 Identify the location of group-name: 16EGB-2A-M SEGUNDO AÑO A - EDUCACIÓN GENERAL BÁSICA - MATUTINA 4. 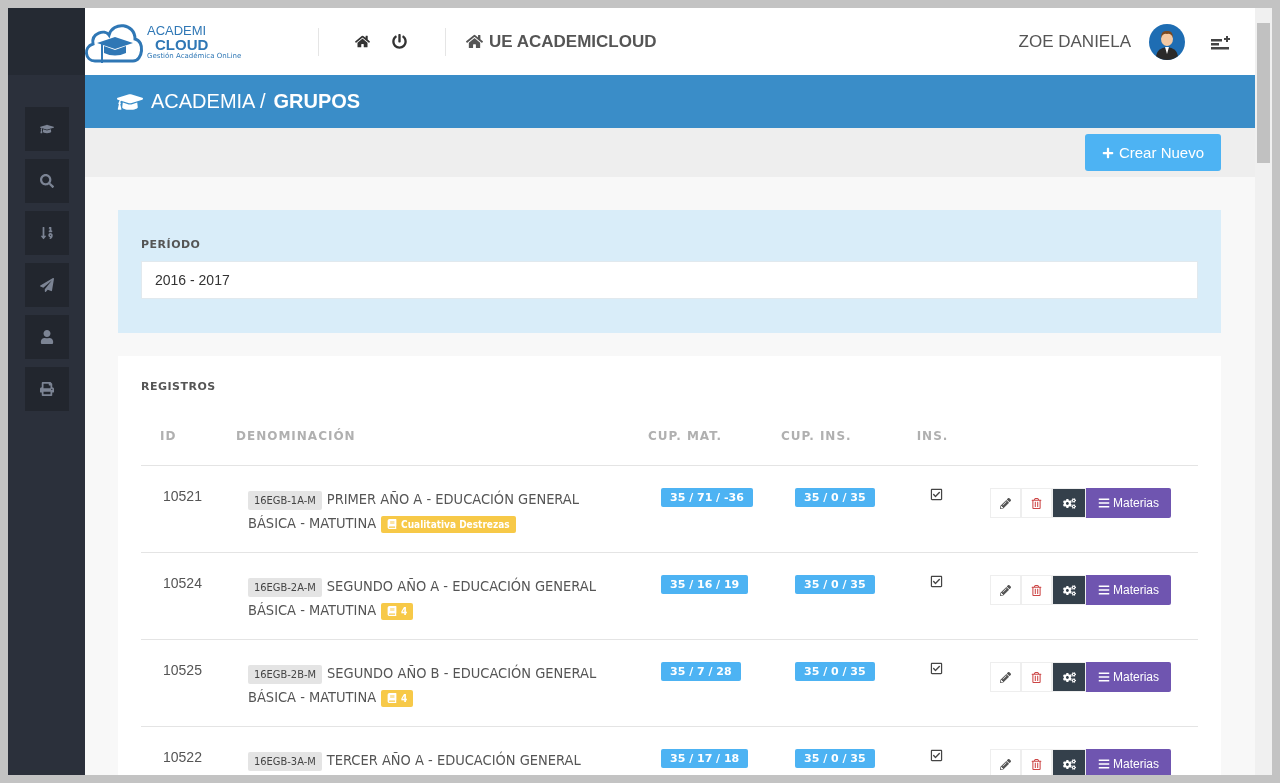
(422, 599).